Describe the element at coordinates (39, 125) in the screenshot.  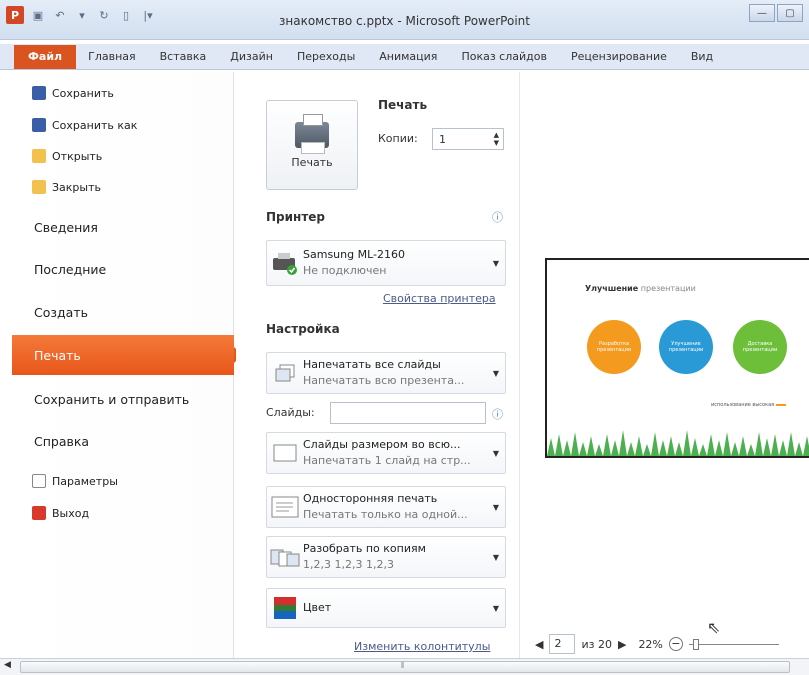
I see `save-as-icon` at that location.